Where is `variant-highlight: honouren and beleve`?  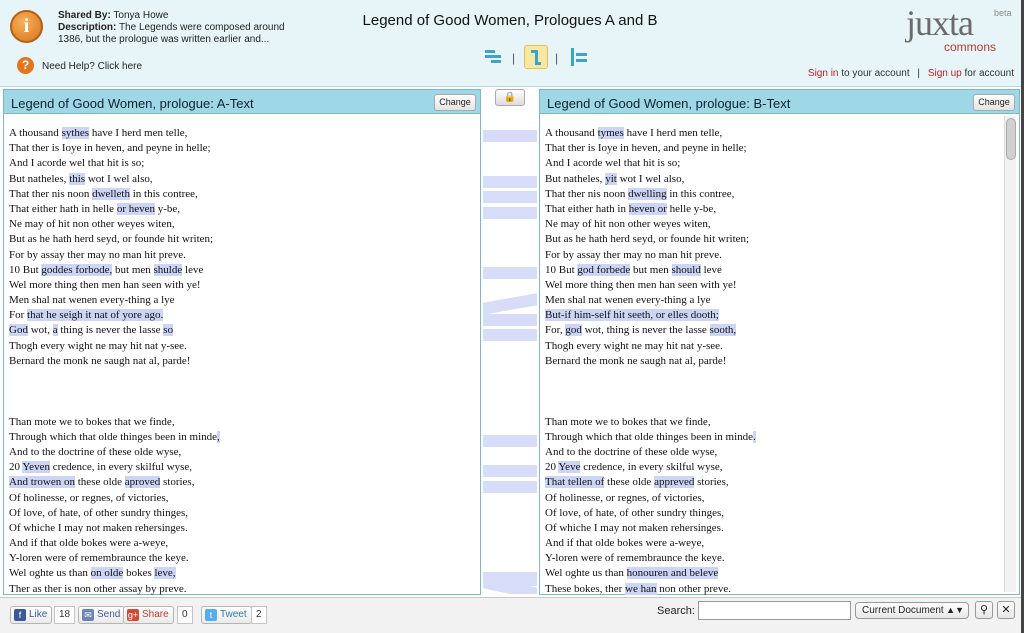
variant-highlight: honouren and beleve is located at coordinates (672, 573).